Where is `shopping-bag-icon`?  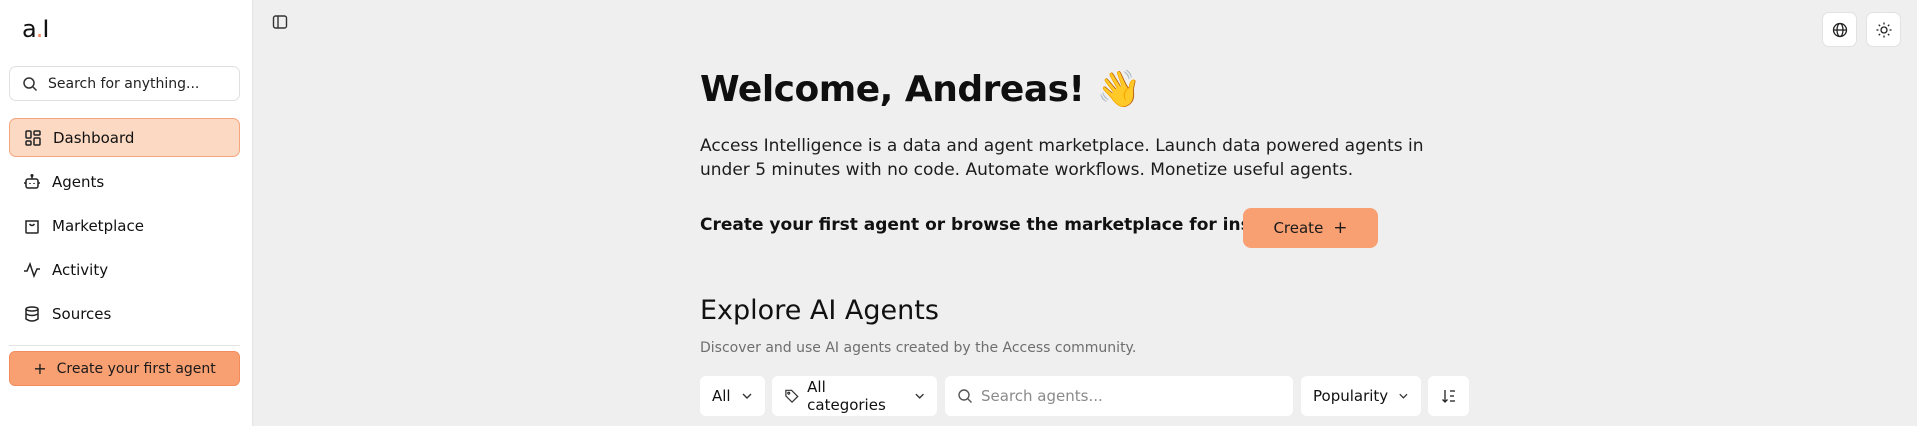 shopping-bag-icon is located at coordinates (32, 226).